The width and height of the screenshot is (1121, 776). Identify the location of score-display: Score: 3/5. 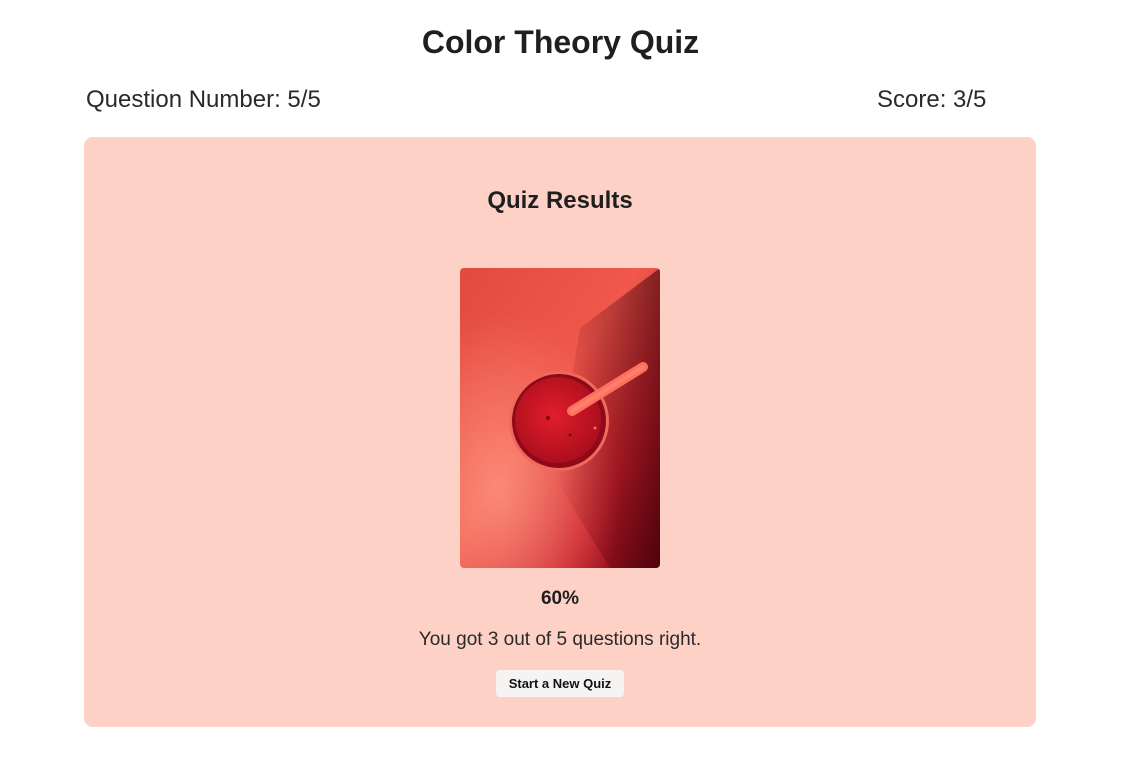
(932, 99).